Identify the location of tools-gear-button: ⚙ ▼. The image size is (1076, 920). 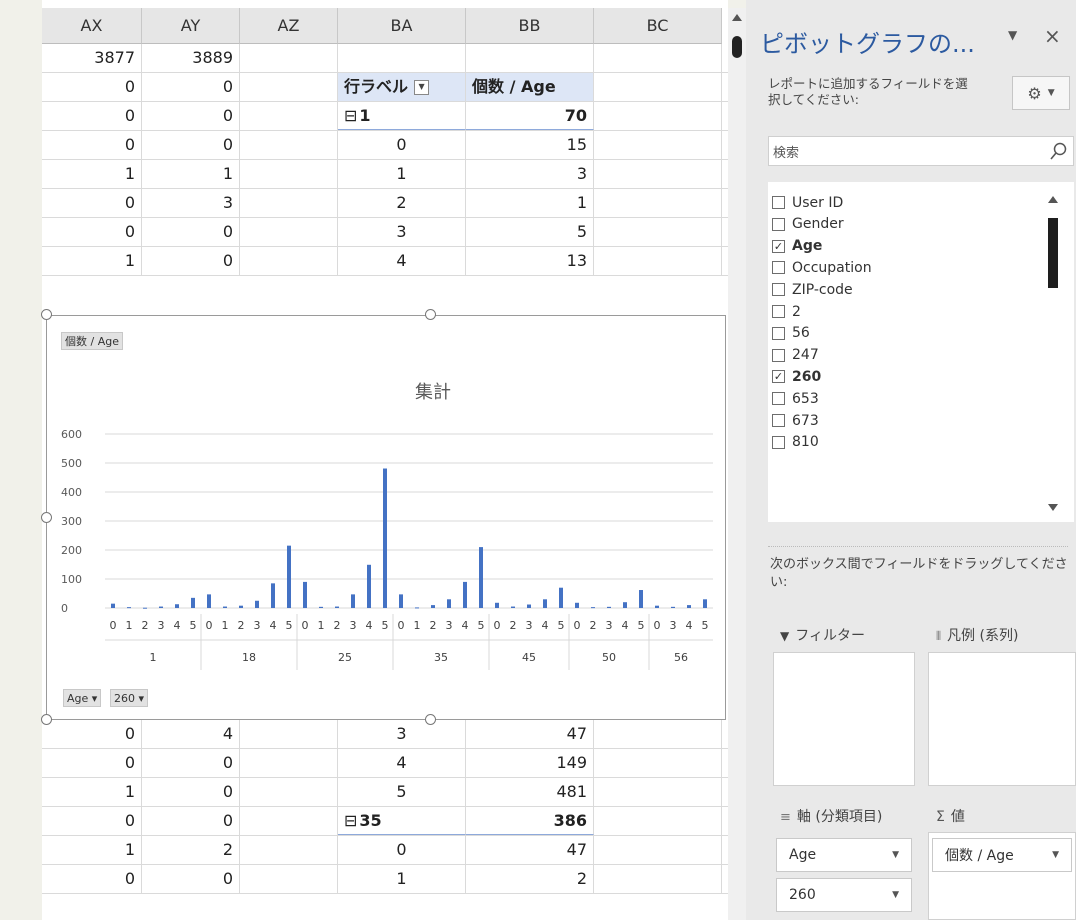
(1041, 93).